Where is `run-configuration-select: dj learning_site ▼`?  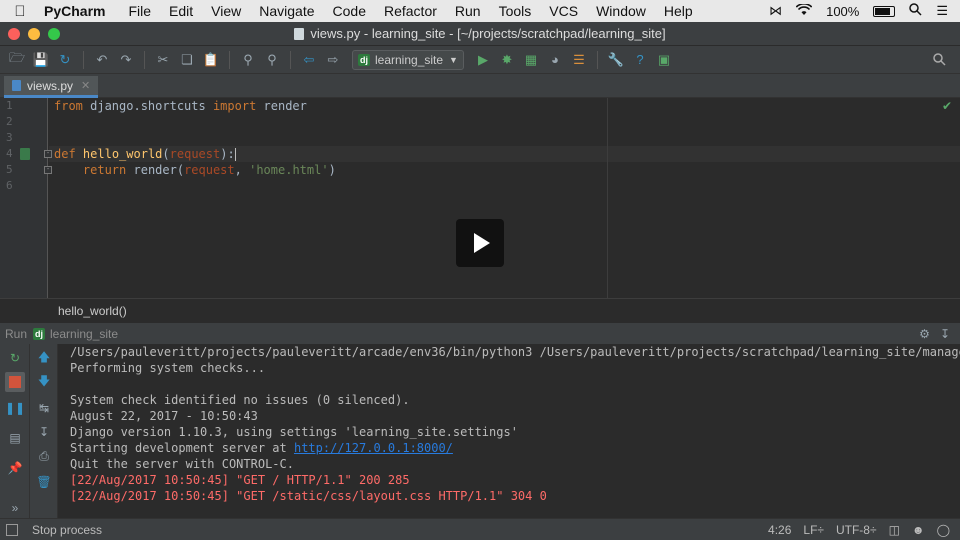 run-configuration-select: dj learning_site ▼ is located at coordinates (408, 59).